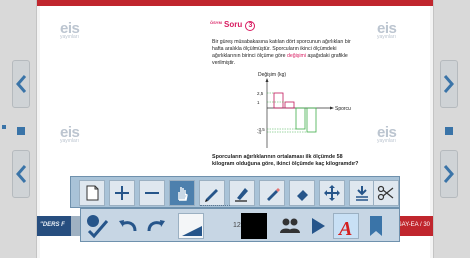 This screenshot has height=258, width=470. I want to click on y-tick-label: -4, so click(259, 132).